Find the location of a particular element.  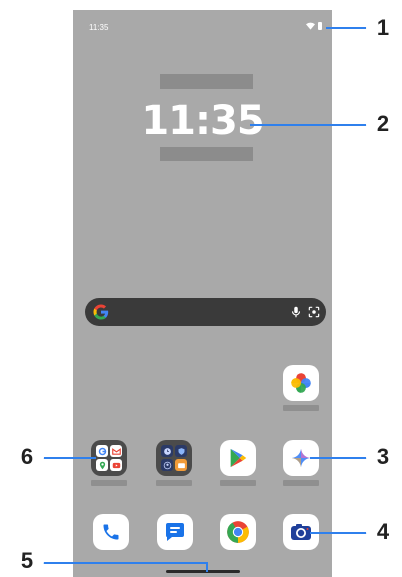

status-icons is located at coordinates (314, 26).